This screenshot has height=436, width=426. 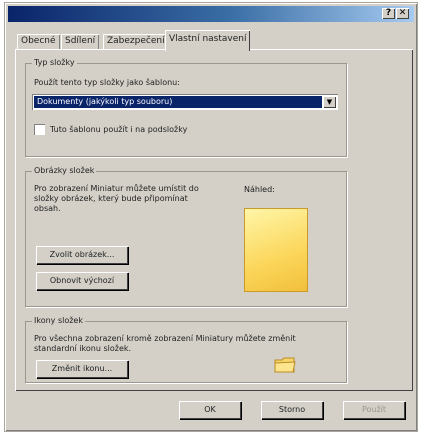 I want to click on title-bar: ? ✕, so click(x=211, y=14).